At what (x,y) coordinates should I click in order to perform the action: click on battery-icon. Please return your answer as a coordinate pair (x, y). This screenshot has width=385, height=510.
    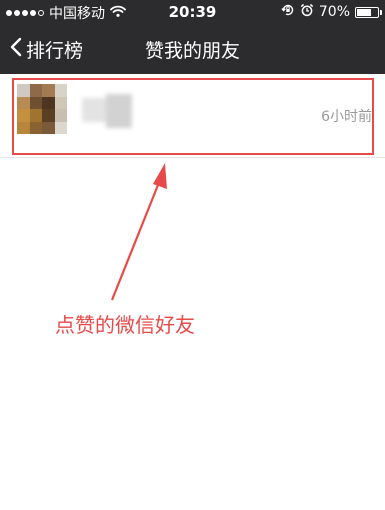
    Looking at the image, I should click on (368, 12).